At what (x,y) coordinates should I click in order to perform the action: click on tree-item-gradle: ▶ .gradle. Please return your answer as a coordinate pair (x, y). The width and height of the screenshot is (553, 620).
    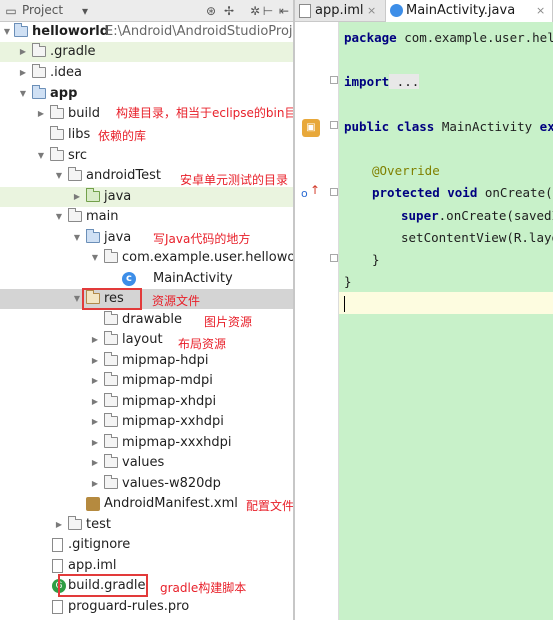
    Looking at the image, I should click on (146, 52).